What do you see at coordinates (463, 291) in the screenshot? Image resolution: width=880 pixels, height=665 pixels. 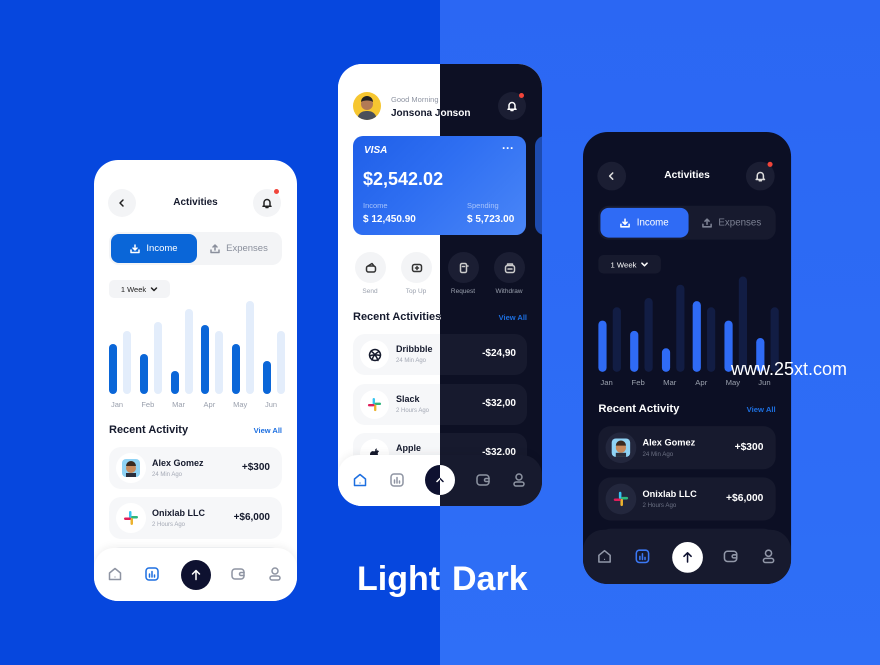 I see `request-label: Request` at bounding box center [463, 291].